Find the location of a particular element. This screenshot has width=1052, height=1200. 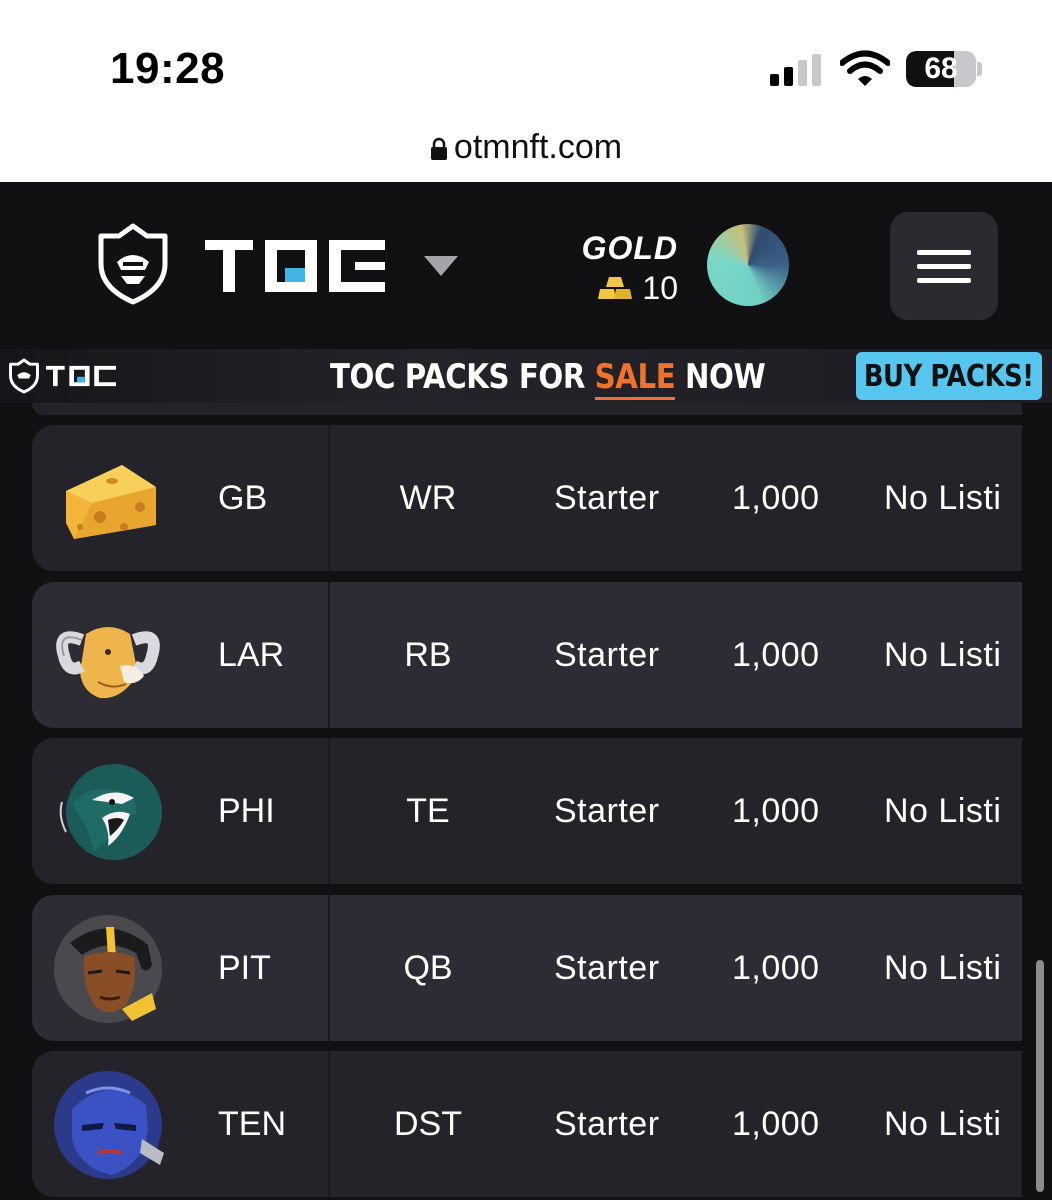

buy-packs-label: BUY PACKS! is located at coordinates (949, 376).